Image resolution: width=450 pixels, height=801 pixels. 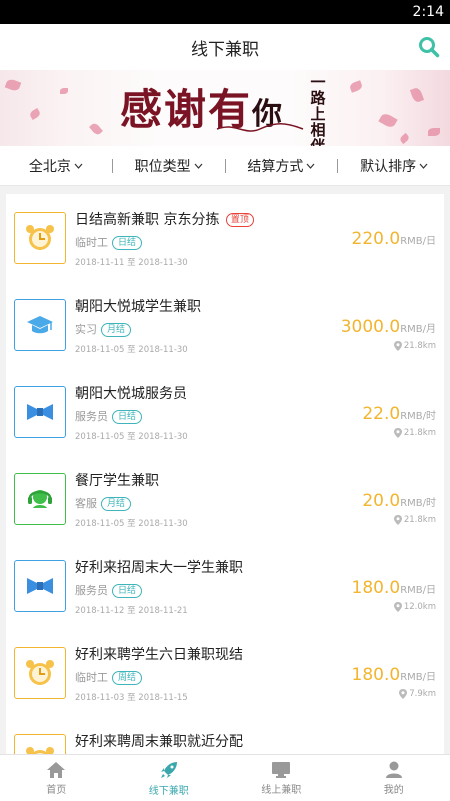 I want to click on banner-swirl-decoration, so click(x=260, y=127).